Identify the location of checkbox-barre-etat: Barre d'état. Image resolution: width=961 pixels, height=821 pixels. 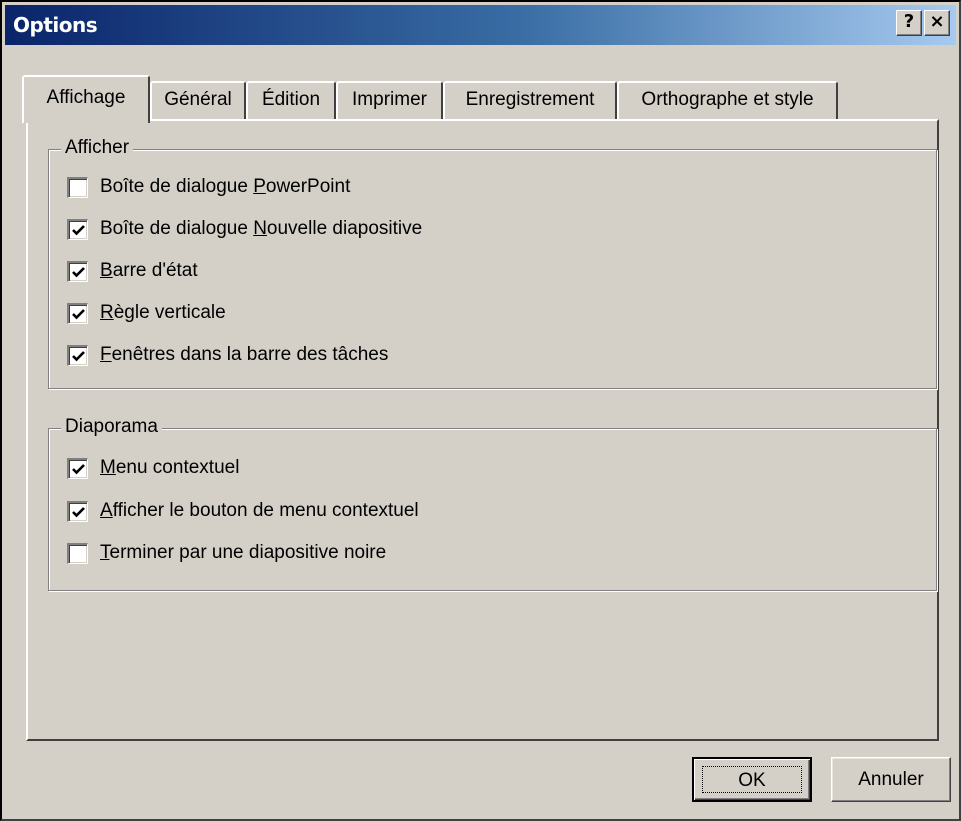
(132, 271).